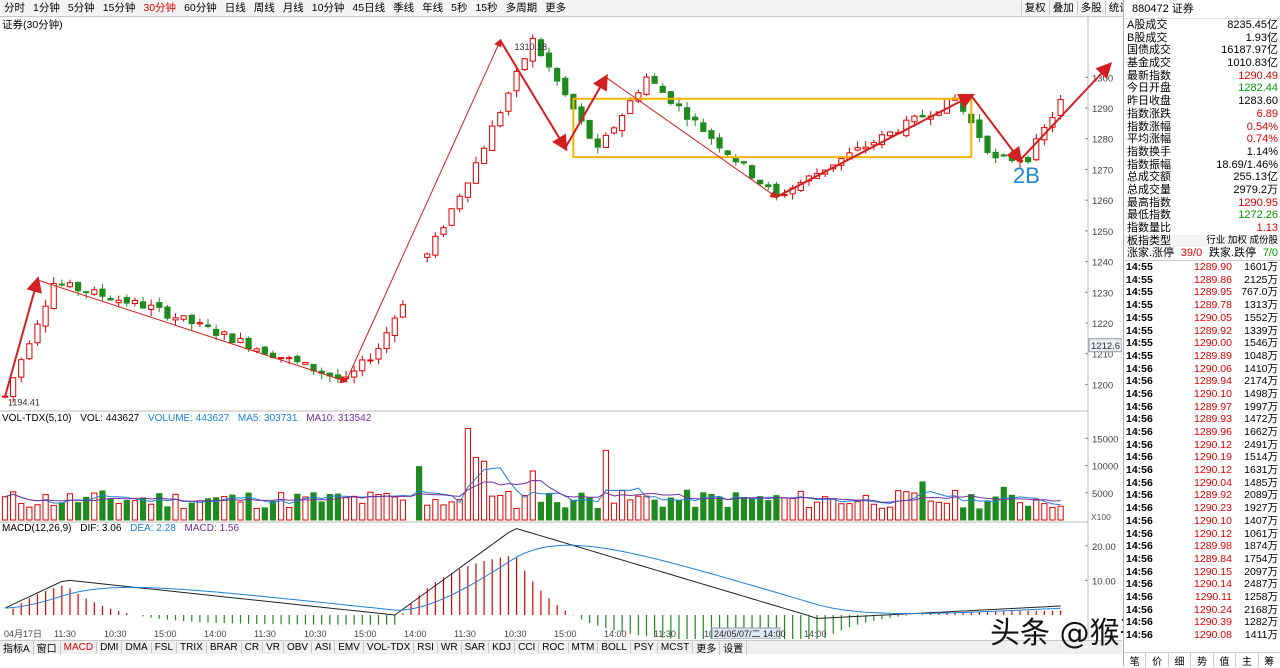 The height and width of the screenshot is (668, 1280). Describe the element at coordinates (432, 8) in the screenshot. I see `period-tab: 年线` at that location.